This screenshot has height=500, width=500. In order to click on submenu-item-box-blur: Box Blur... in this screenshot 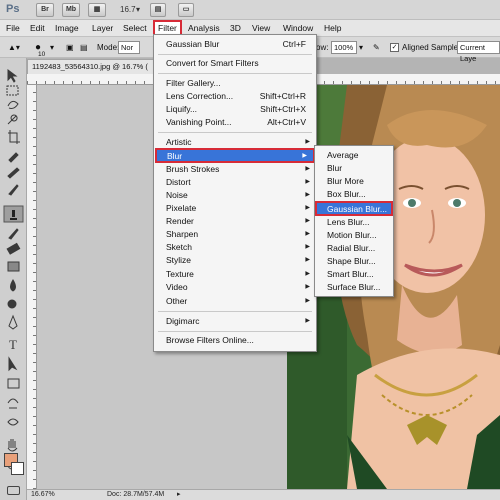, I will do `click(354, 194)`.